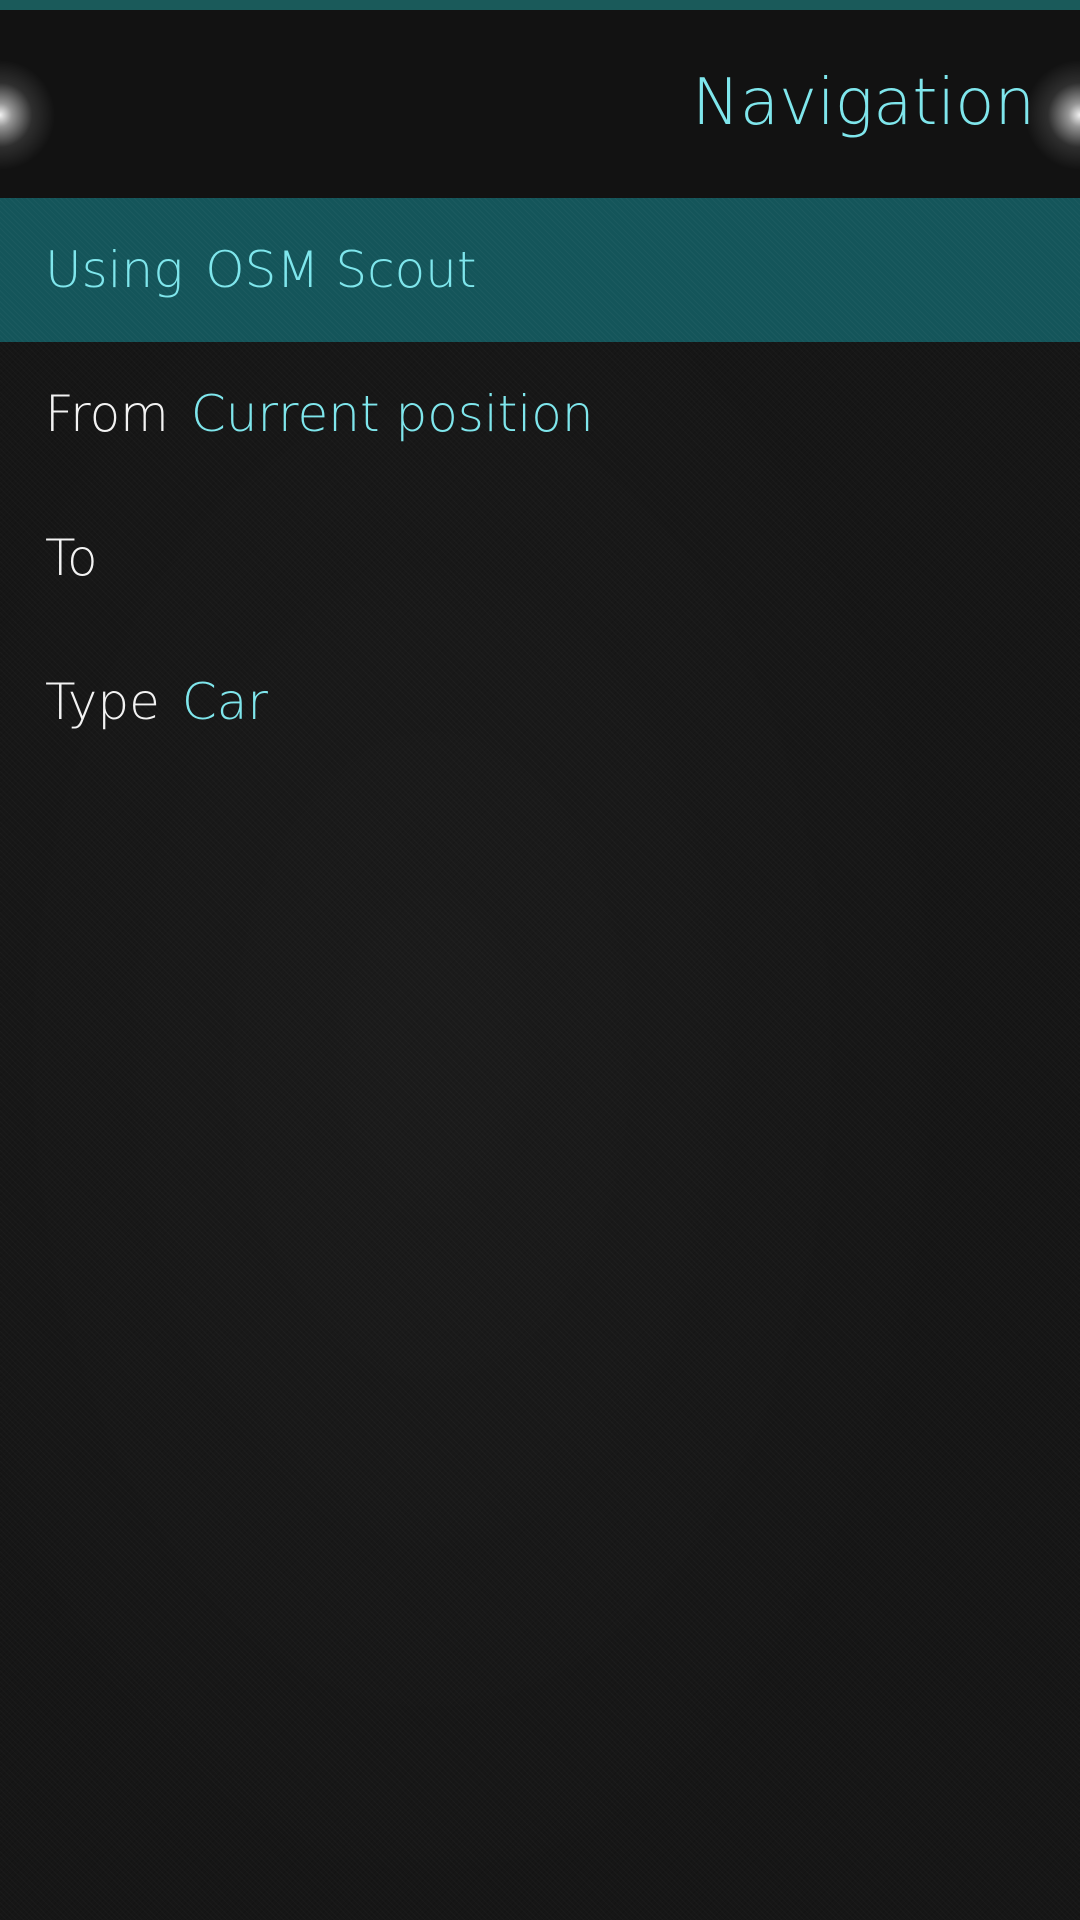 The image size is (1080, 1920). What do you see at coordinates (30, 115) in the screenshot?
I see `pulley-glow-left` at bounding box center [30, 115].